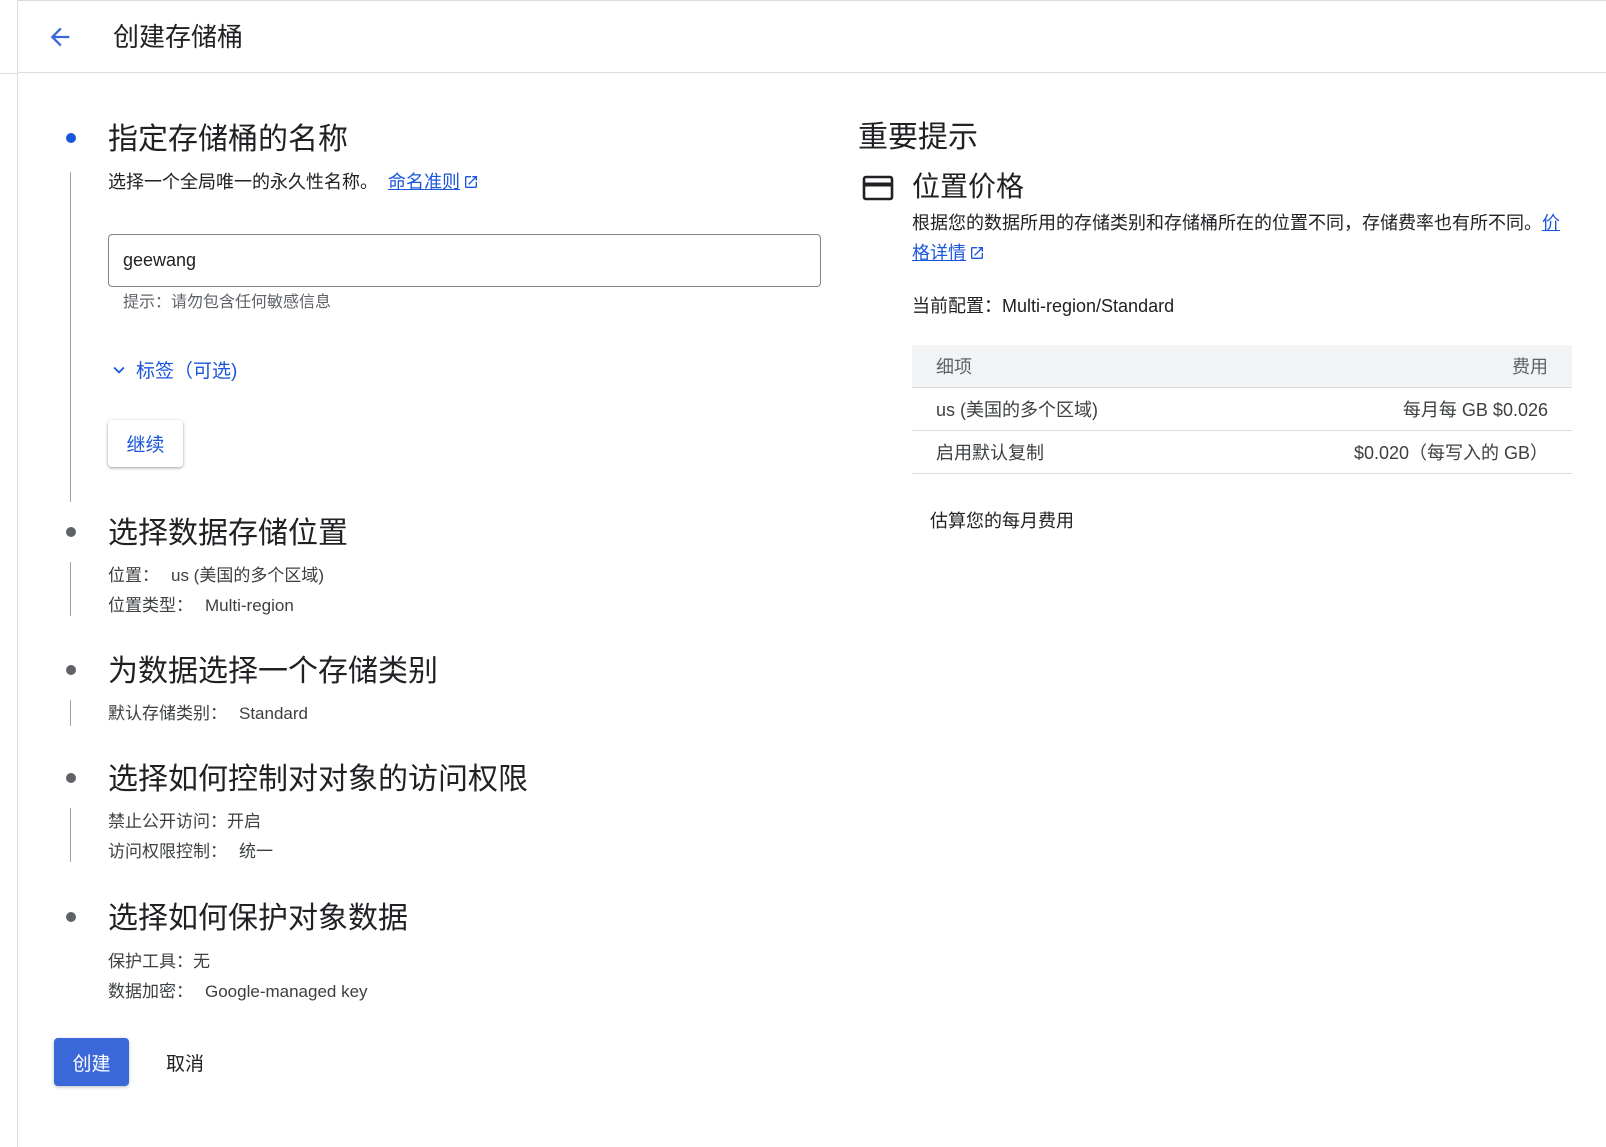  What do you see at coordinates (159, 961) in the screenshot?
I see `protection-summary: 保护工具：无` at bounding box center [159, 961].